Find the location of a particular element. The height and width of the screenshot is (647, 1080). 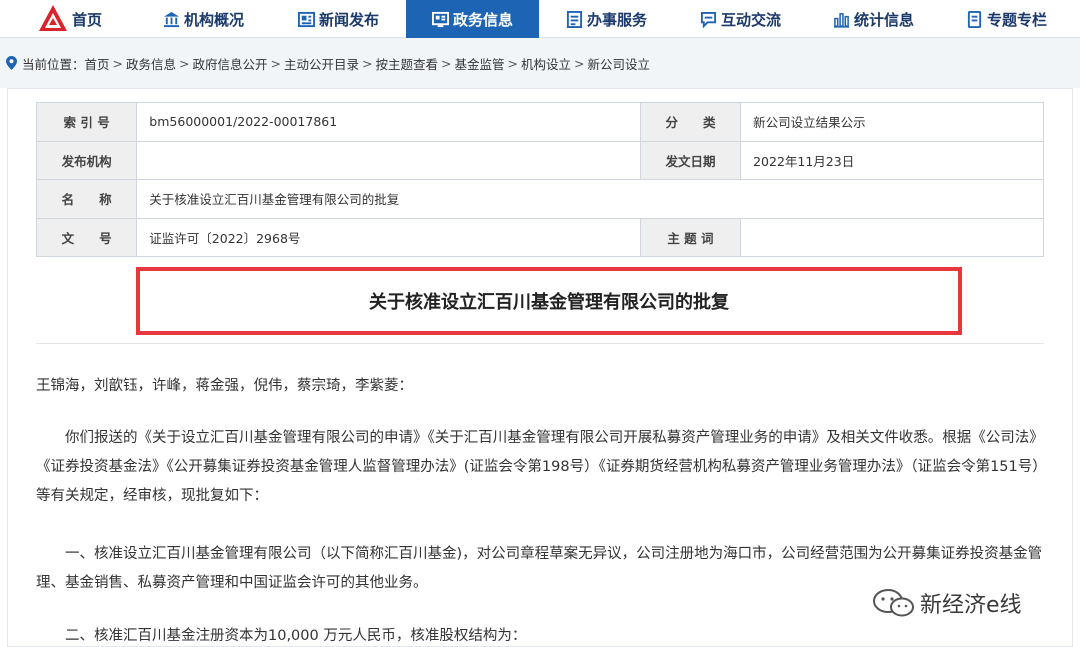

nav-service-label: 办事服务 is located at coordinates (617, 19).